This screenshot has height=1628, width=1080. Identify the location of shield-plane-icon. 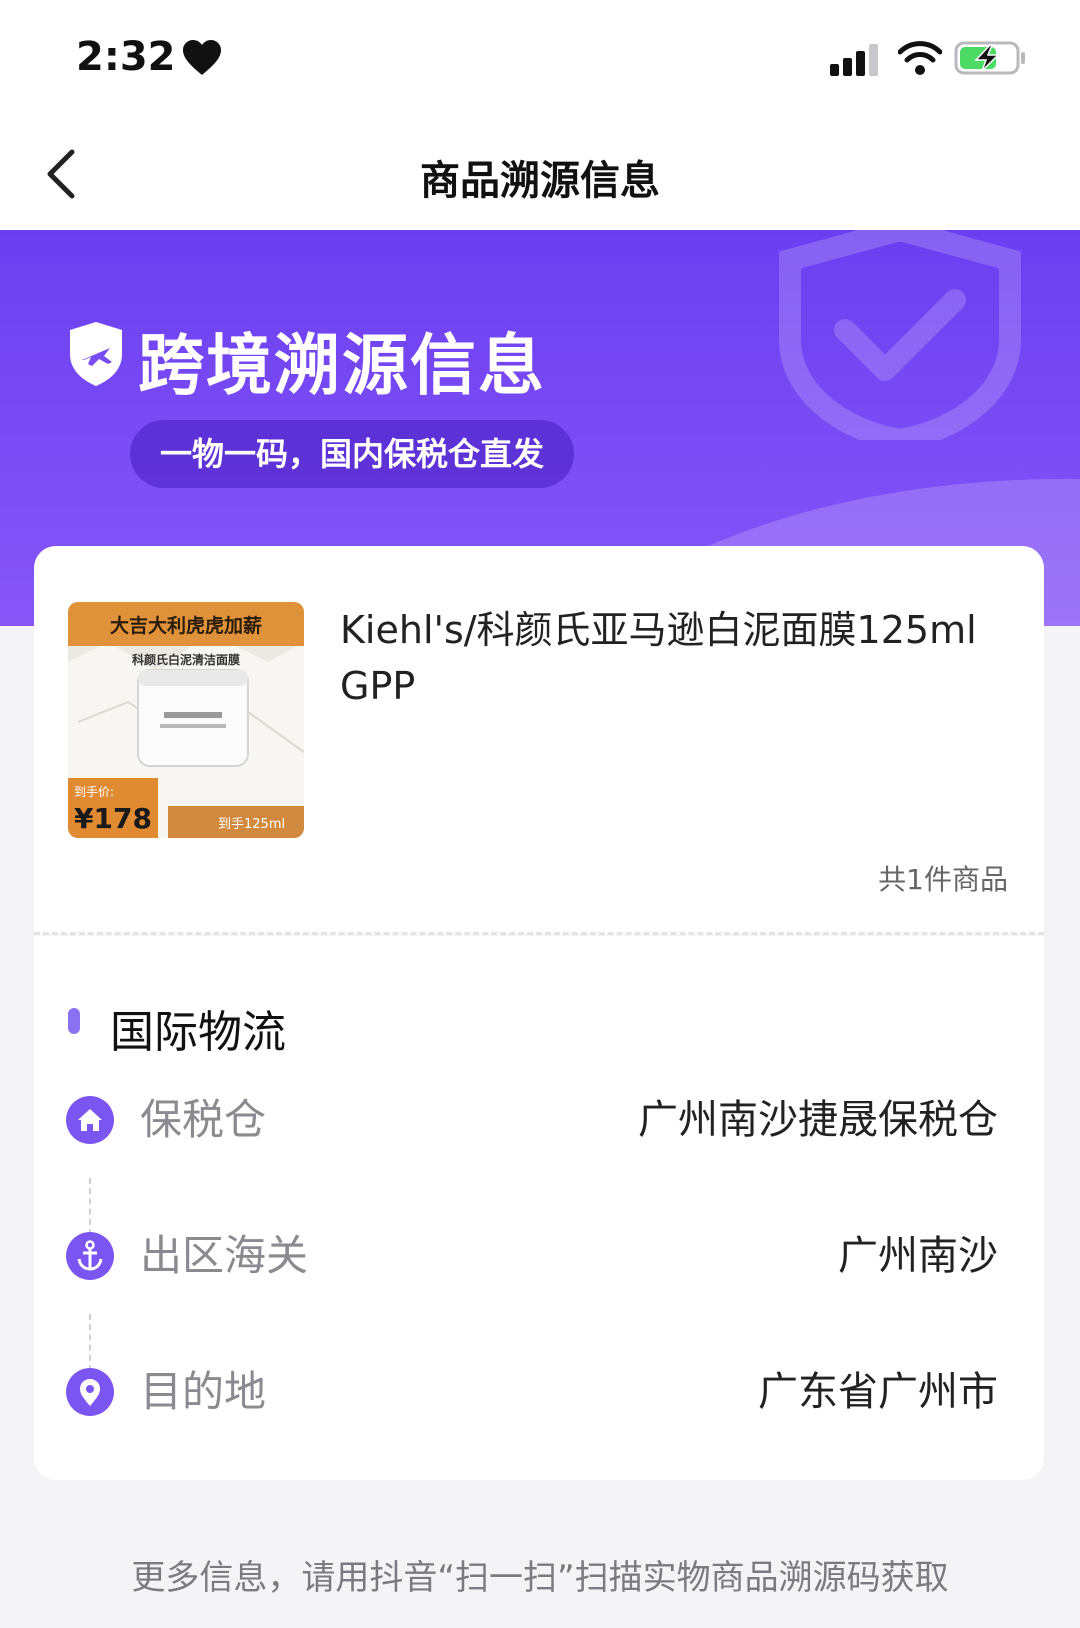
(96, 354).